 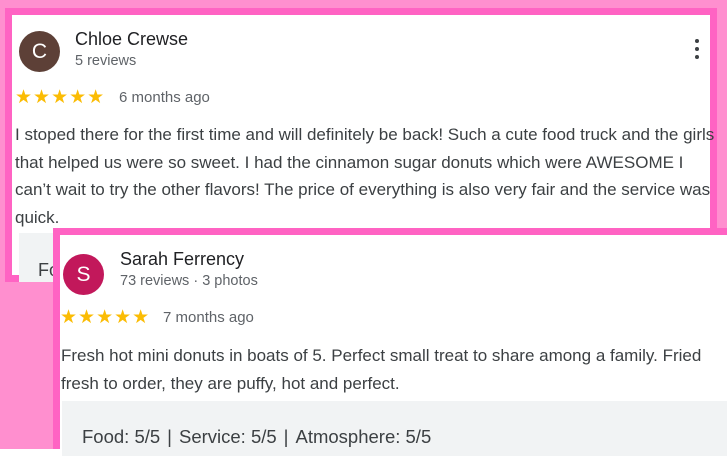 What do you see at coordinates (131, 39) in the screenshot?
I see `reviewer-name: Chloe Crewse` at bounding box center [131, 39].